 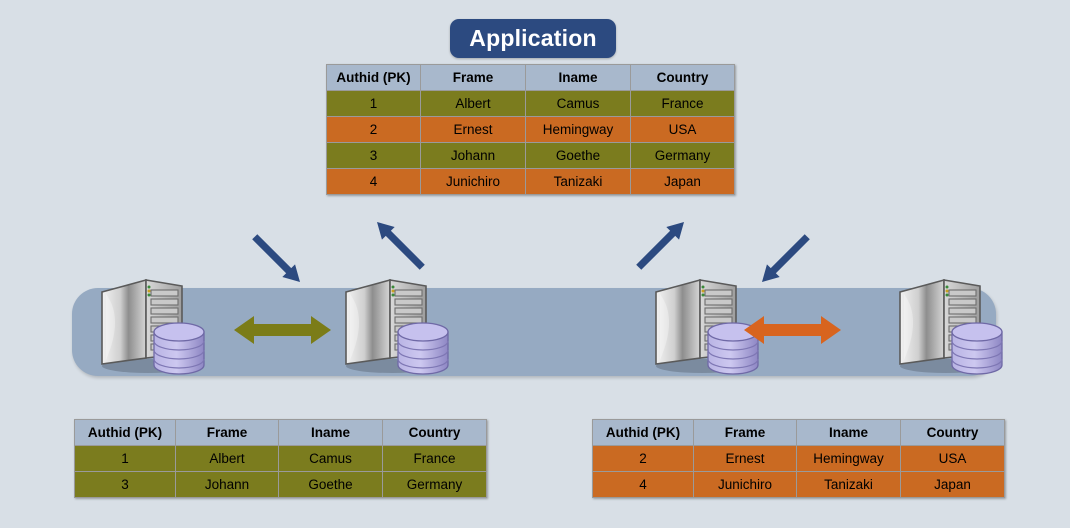 I want to click on application-badge-label: Application, so click(x=533, y=38).